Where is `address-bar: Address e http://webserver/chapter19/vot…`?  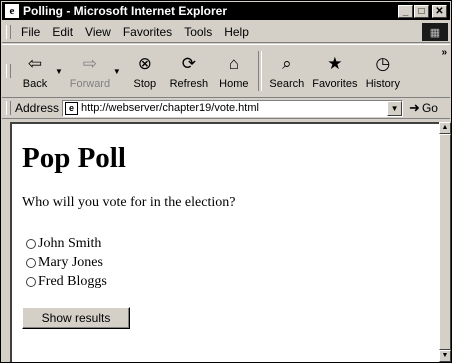 address-bar: Address e http://webserver/chapter19/vot… is located at coordinates (226, 108).